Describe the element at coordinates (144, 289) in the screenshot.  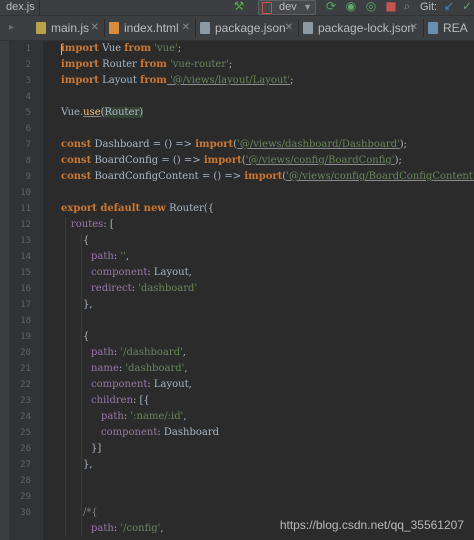
I see `code-line: redirect: 'dashboard'` at that location.